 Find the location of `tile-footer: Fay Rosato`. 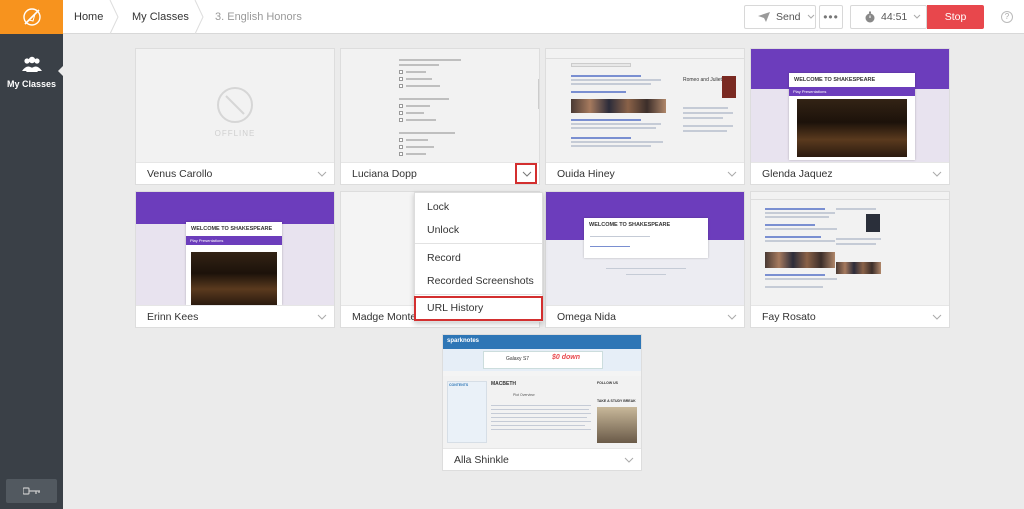

tile-footer: Fay Rosato is located at coordinates (850, 316).